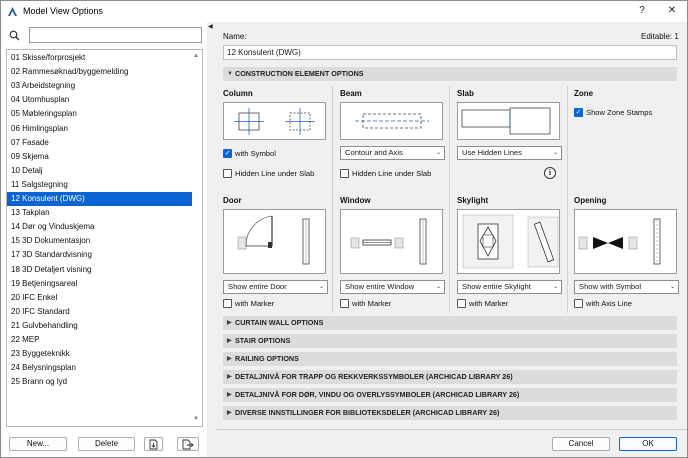 Image resolution: width=688 pixels, height=458 pixels. What do you see at coordinates (12, 11) in the screenshot?
I see `archicad-app-icon` at bounding box center [12, 11].